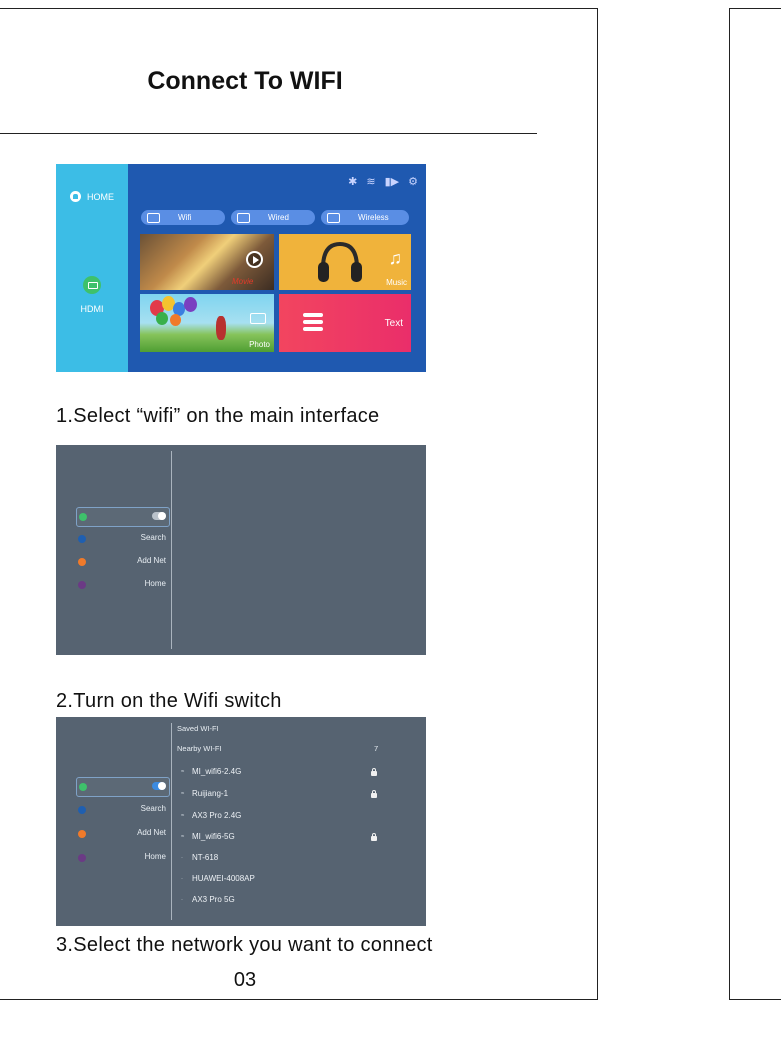 The height and width of the screenshot is (1039, 781). What do you see at coordinates (217, 771) in the screenshot?
I see `network-name: MI_wifi6-2.4G` at bounding box center [217, 771].